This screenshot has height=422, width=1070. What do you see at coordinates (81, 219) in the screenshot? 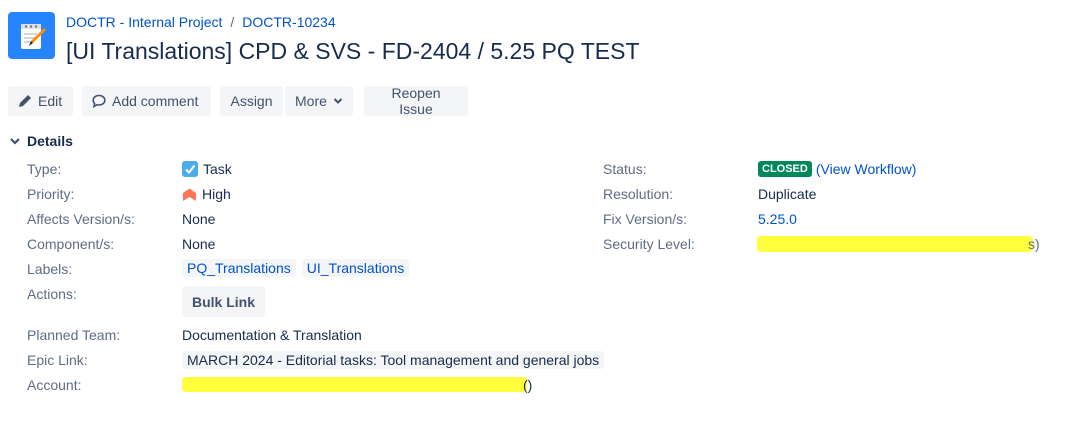
I see `affects-version-label: Affects Version/s:` at bounding box center [81, 219].